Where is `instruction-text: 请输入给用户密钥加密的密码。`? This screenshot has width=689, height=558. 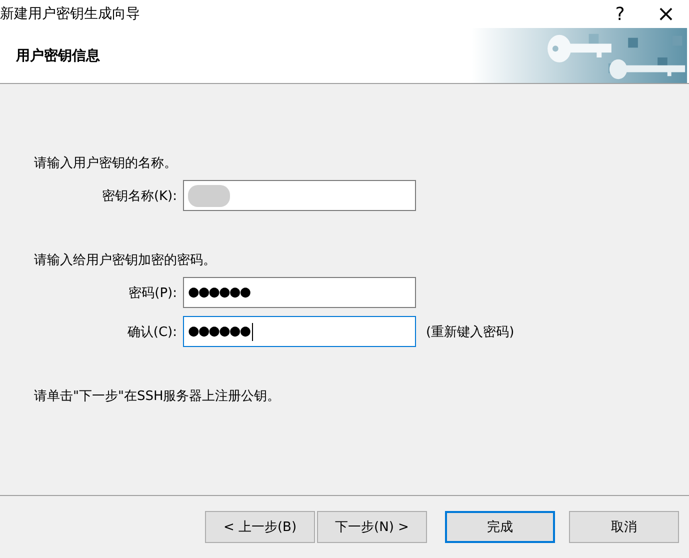 instruction-text: 请输入给用户密钥加密的密码。 is located at coordinates (125, 260).